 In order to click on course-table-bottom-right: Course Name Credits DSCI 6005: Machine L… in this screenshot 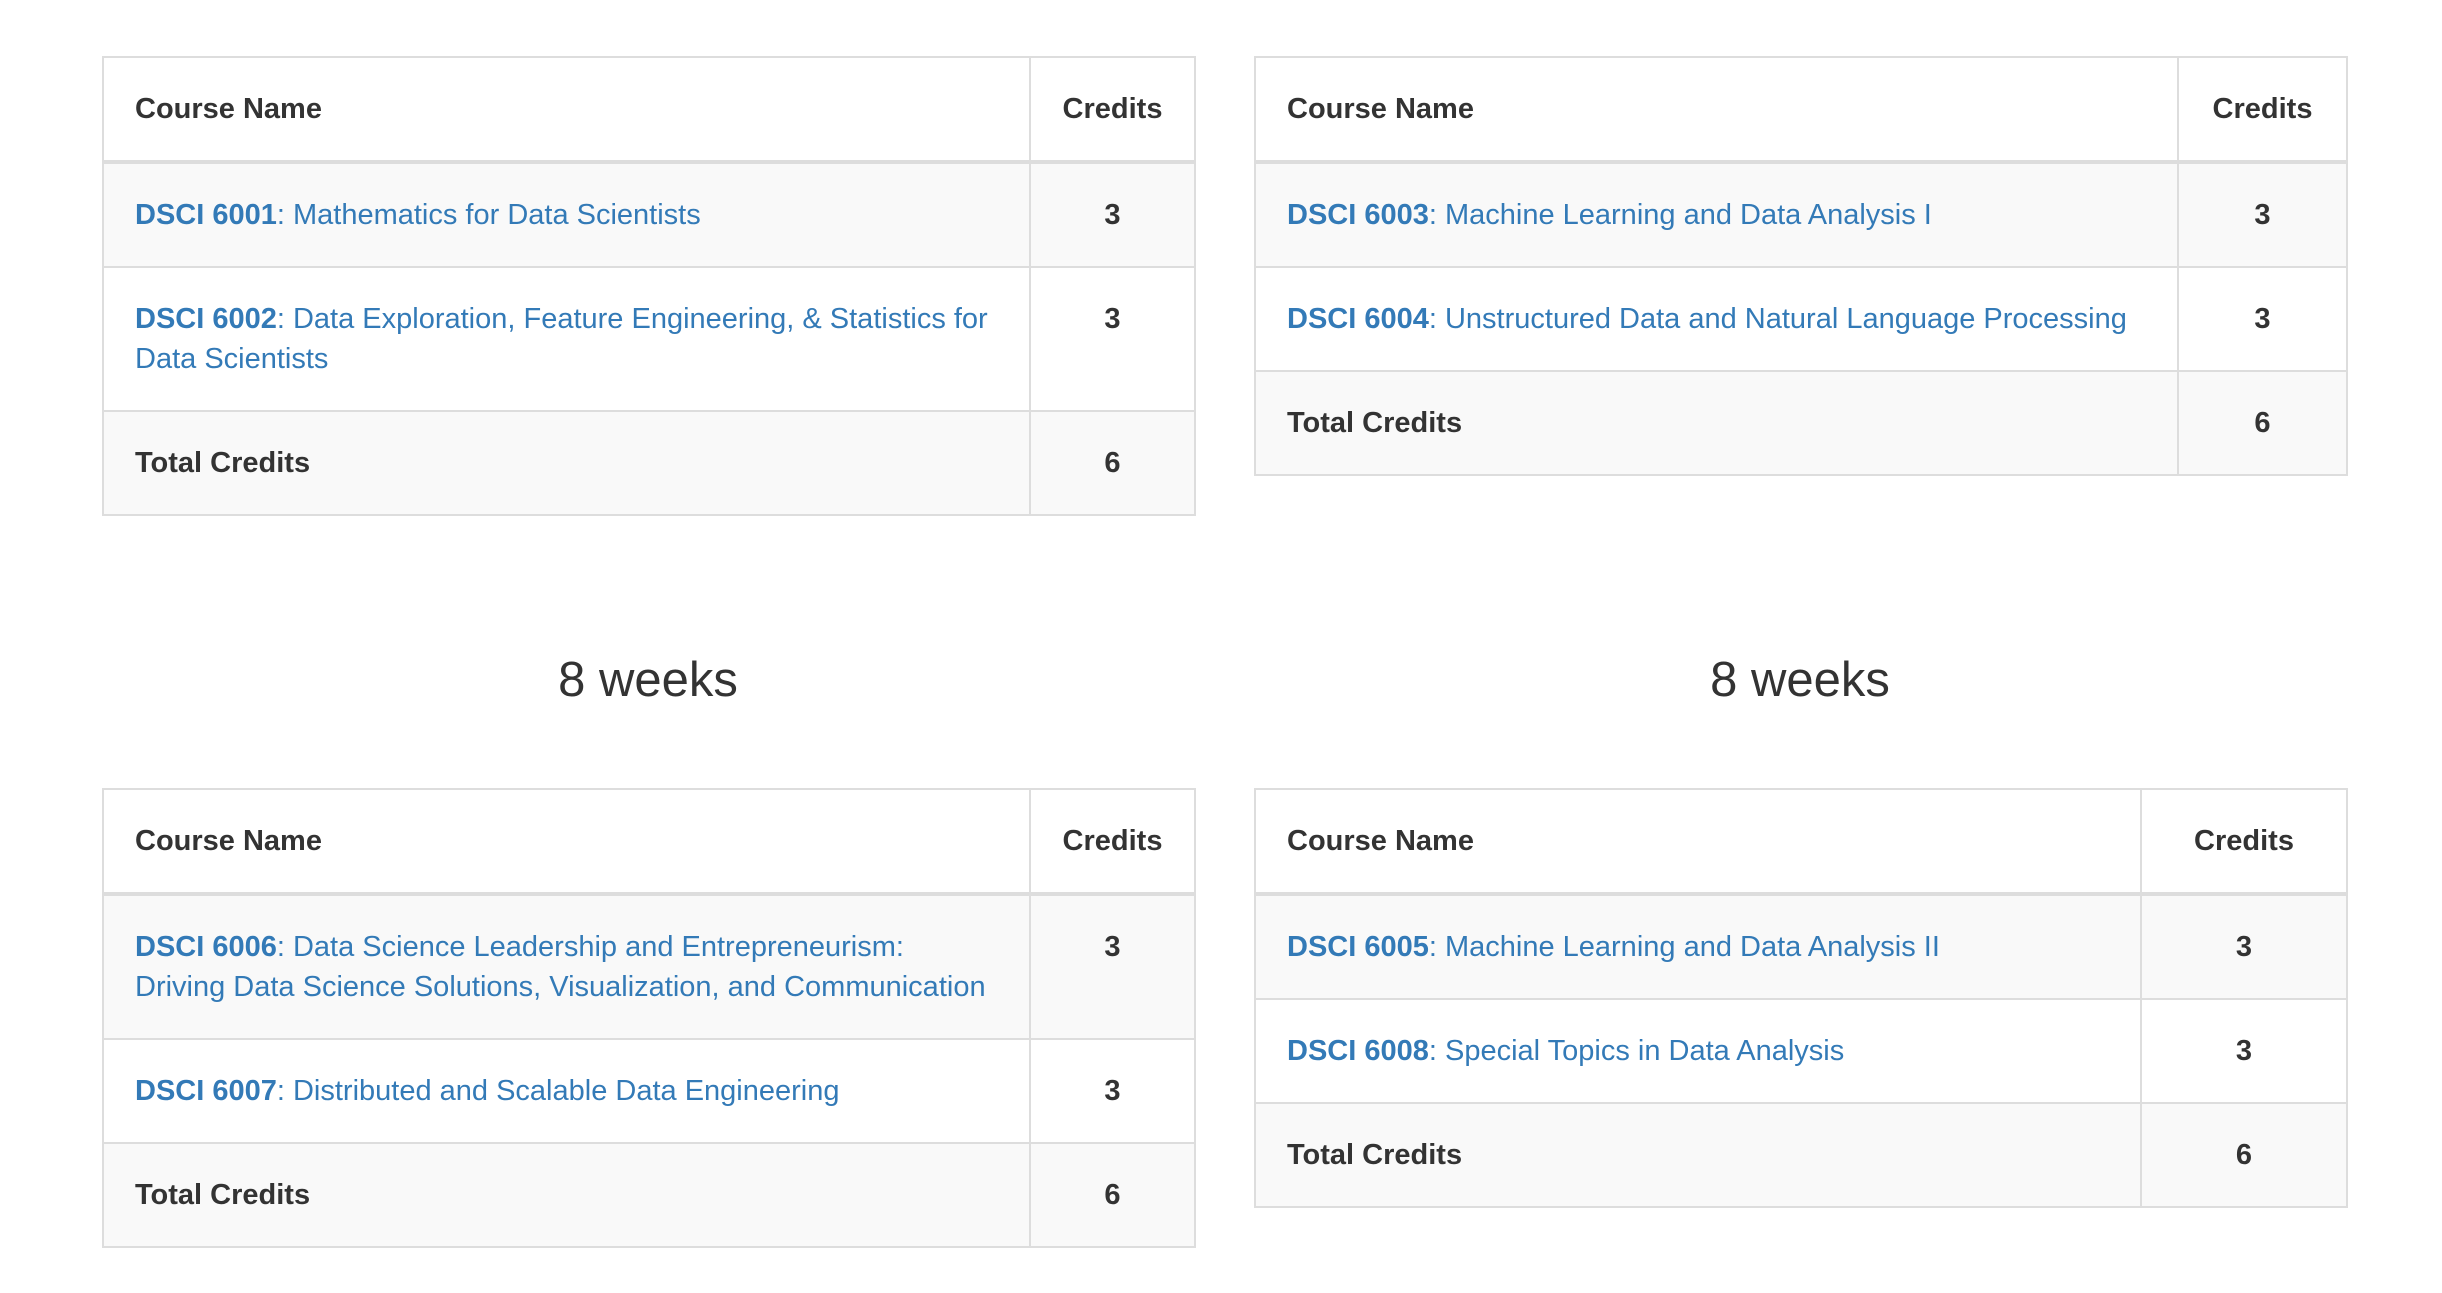, I will do `click(1801, 998)`.